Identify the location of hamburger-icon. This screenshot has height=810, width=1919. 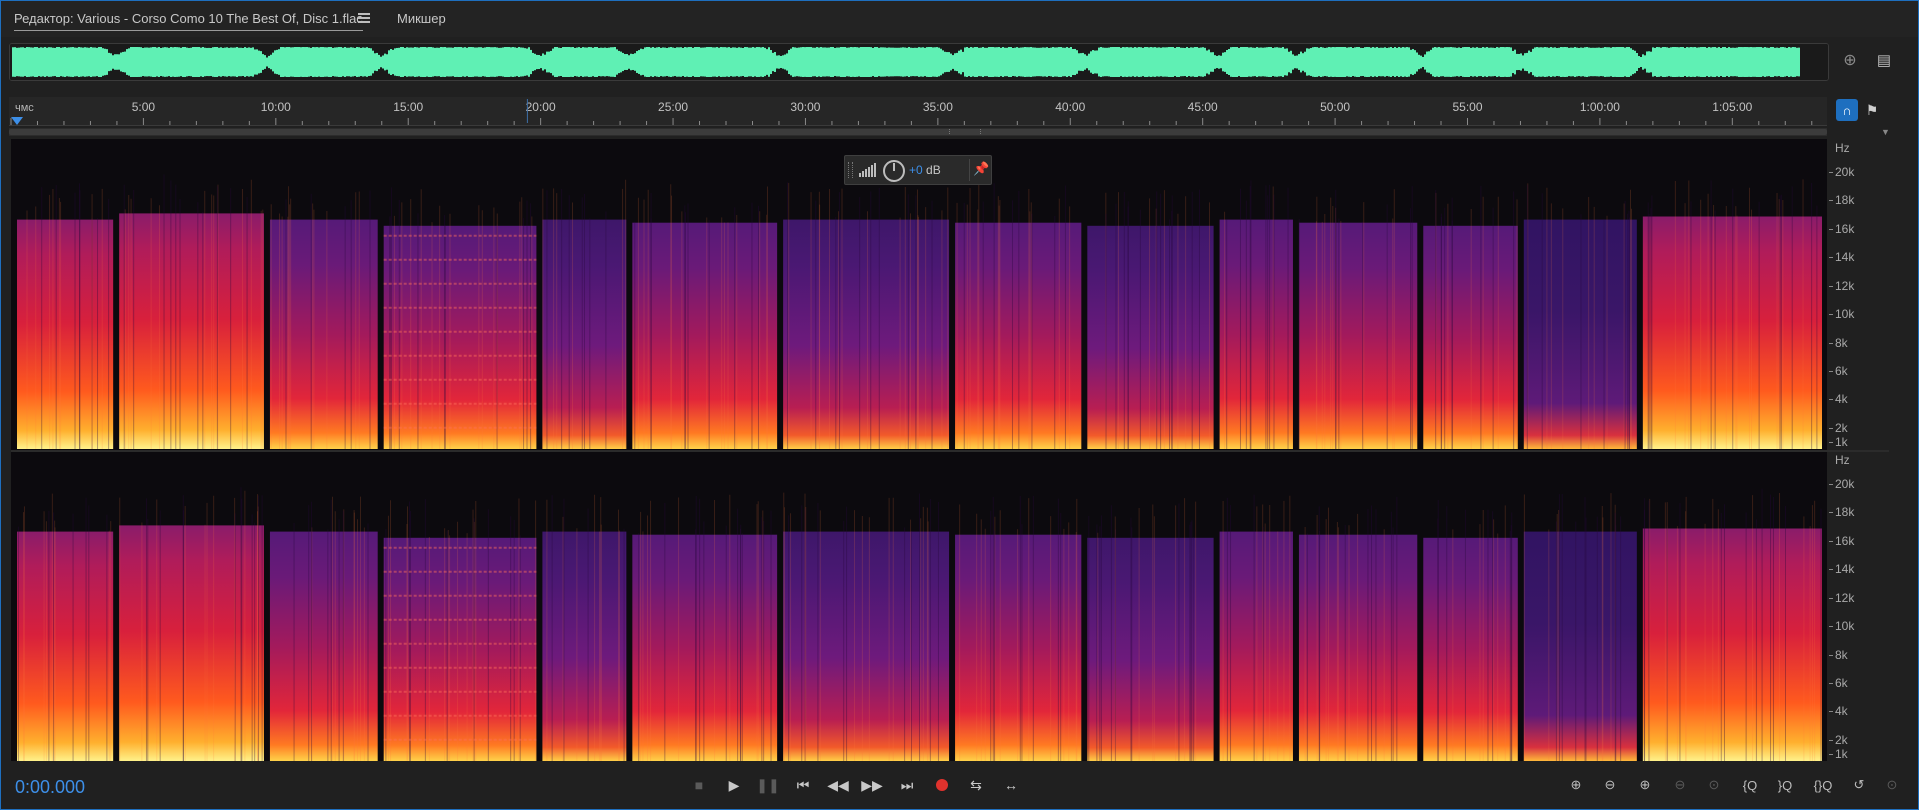
(364, 19).